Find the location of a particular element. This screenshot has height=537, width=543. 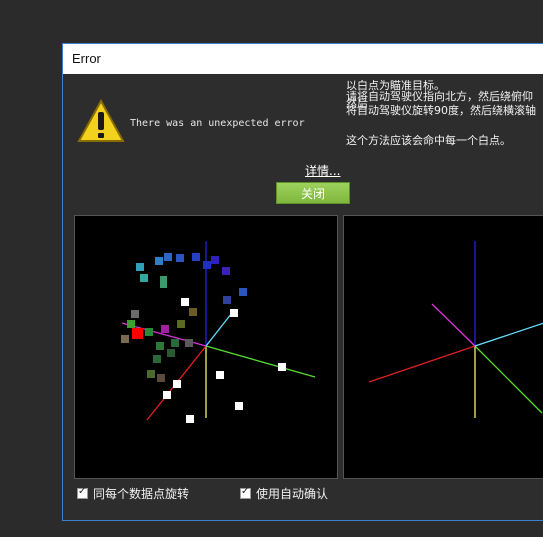

instruction-line: 这个方法应该会命中每一个白点。 is located at coordinates (428, 140).